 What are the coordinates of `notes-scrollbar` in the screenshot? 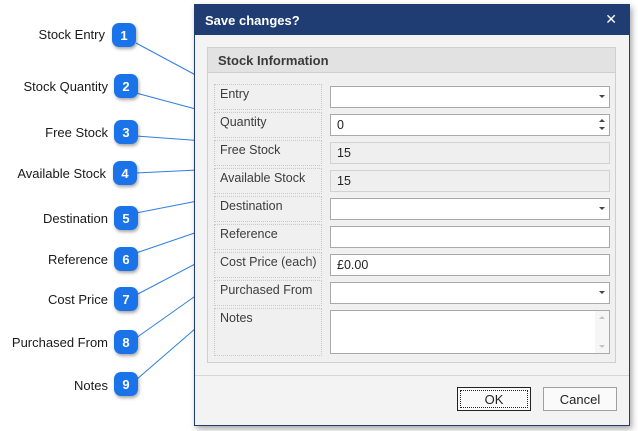 It's located at (602, 332).